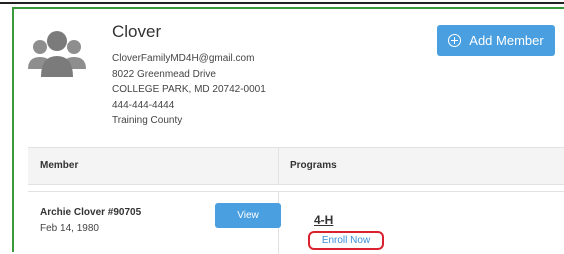 This screenshot has height=254, width=564. What do you see at coordinates (57, 54) in the screenshot?
I see `family-group-icon` at bounding box center [57, 54].